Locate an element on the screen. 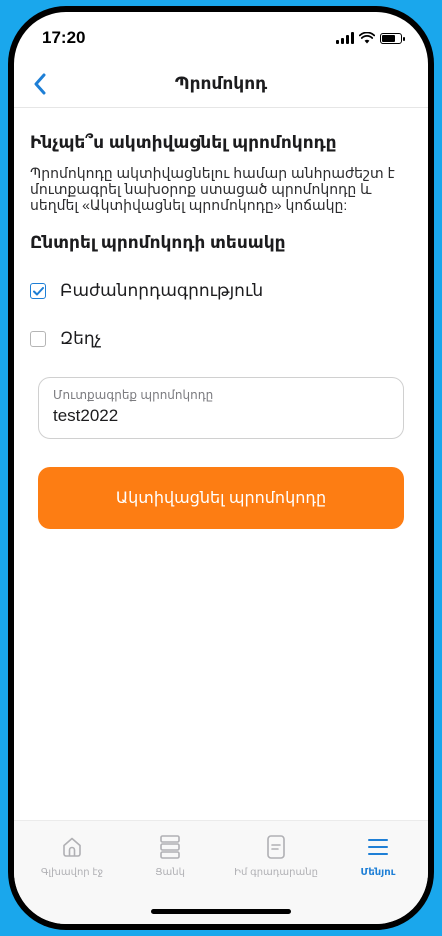 The image size is (442, 936). tab-label: Իմ գրադարանը is located at coordinates (276, 872).